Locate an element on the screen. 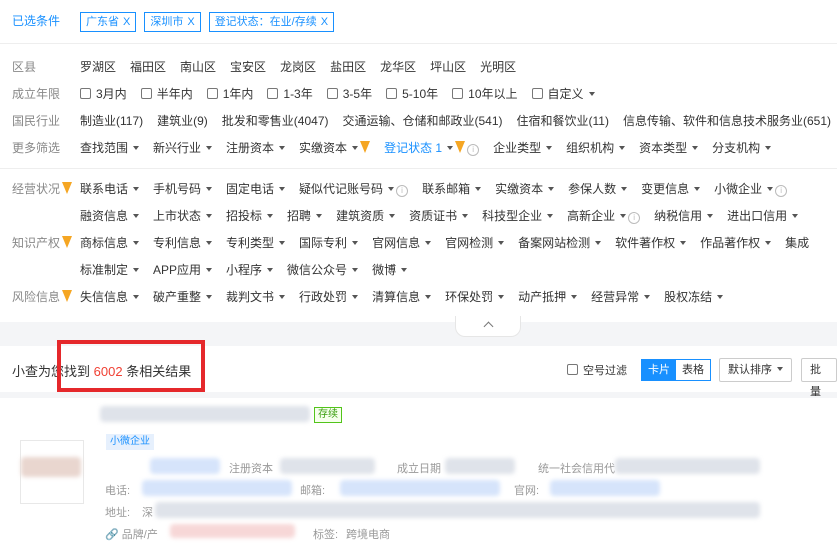  filter-option: 福田区 is located at coordinates (148, 67).